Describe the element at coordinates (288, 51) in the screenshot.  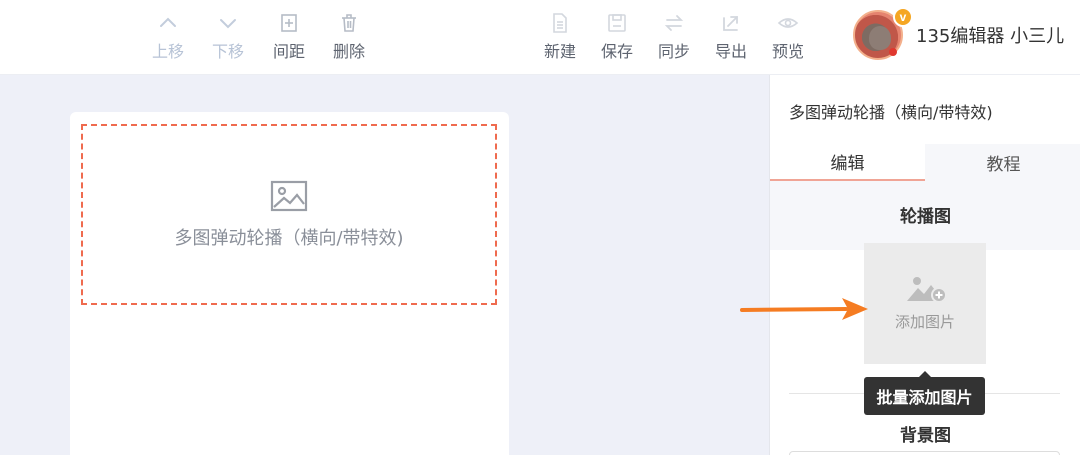
I see `spacing-label: 间距` at that location.